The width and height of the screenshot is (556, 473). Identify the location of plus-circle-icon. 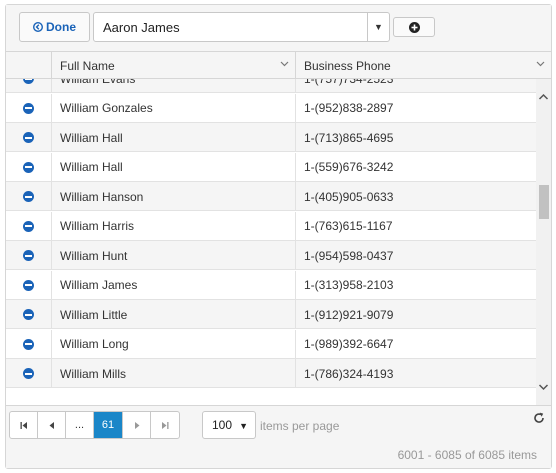
(414, 27).